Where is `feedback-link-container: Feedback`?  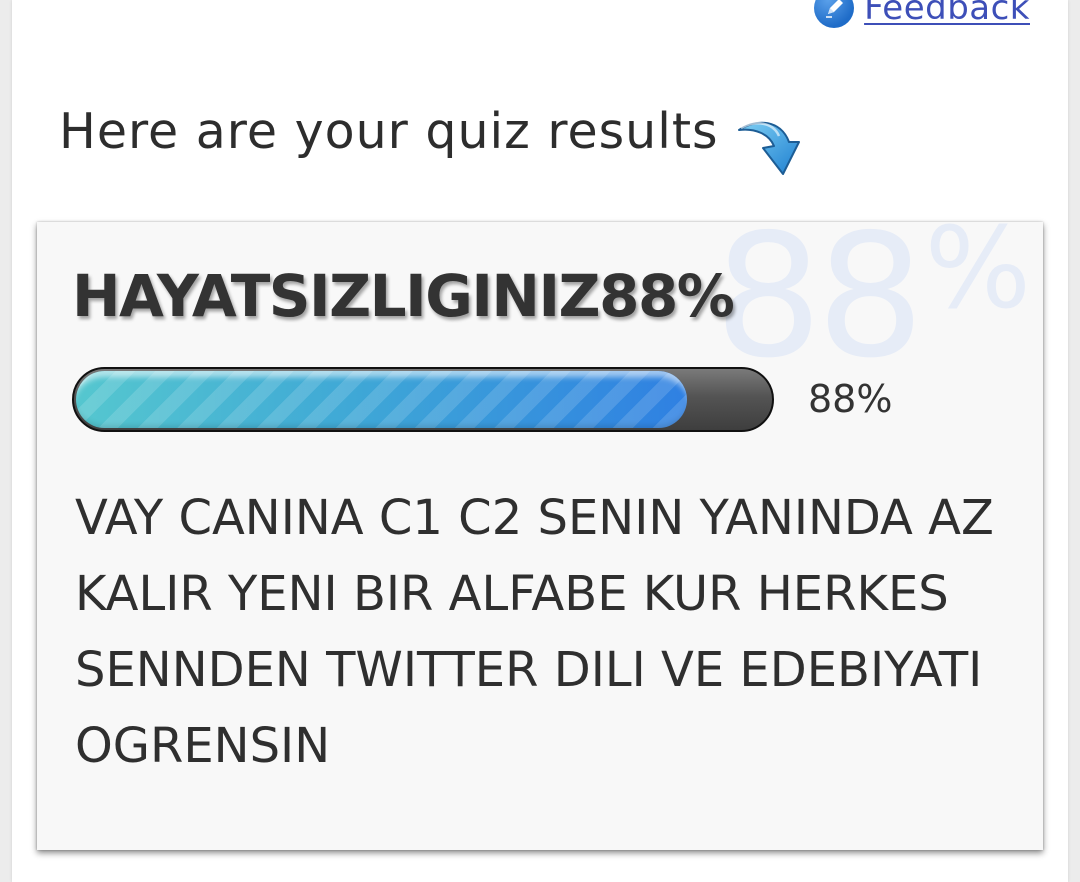
feedback-link-container: Feedback is located at coordinates (922, 14).